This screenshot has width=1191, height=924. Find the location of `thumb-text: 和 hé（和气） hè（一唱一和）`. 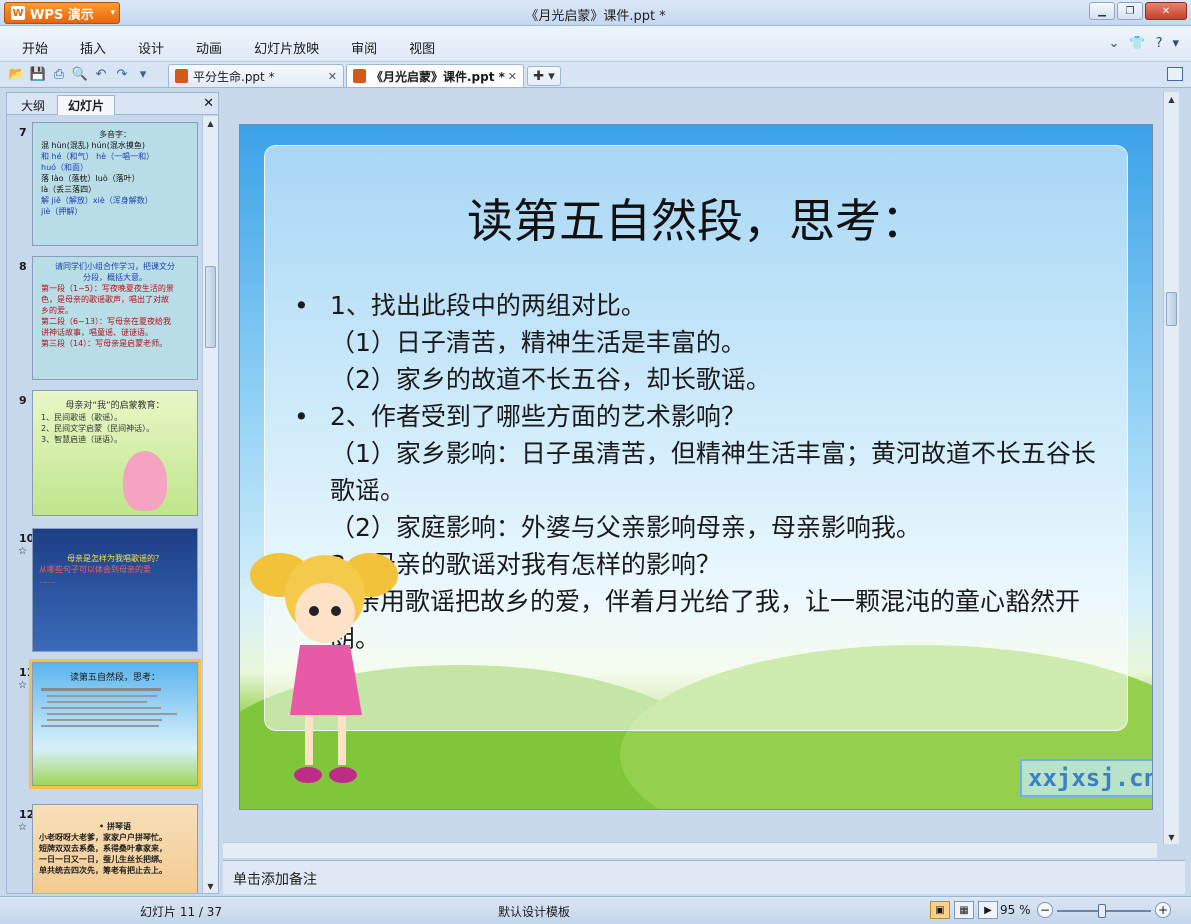

thumb-text: 和 hé（和气） hè（一唱一和） is located at coordinates (98, 156).